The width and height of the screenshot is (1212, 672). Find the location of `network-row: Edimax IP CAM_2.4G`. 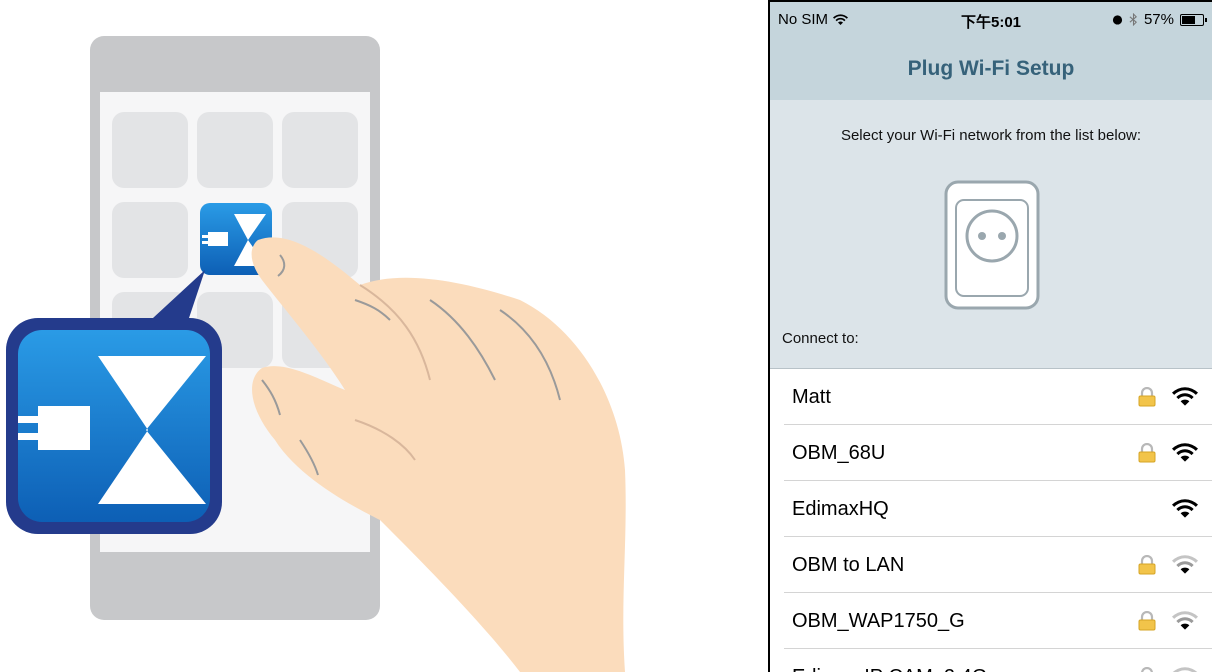

network-row: Edimax IP CAM_2.4G is located at coordinates (998, 660).